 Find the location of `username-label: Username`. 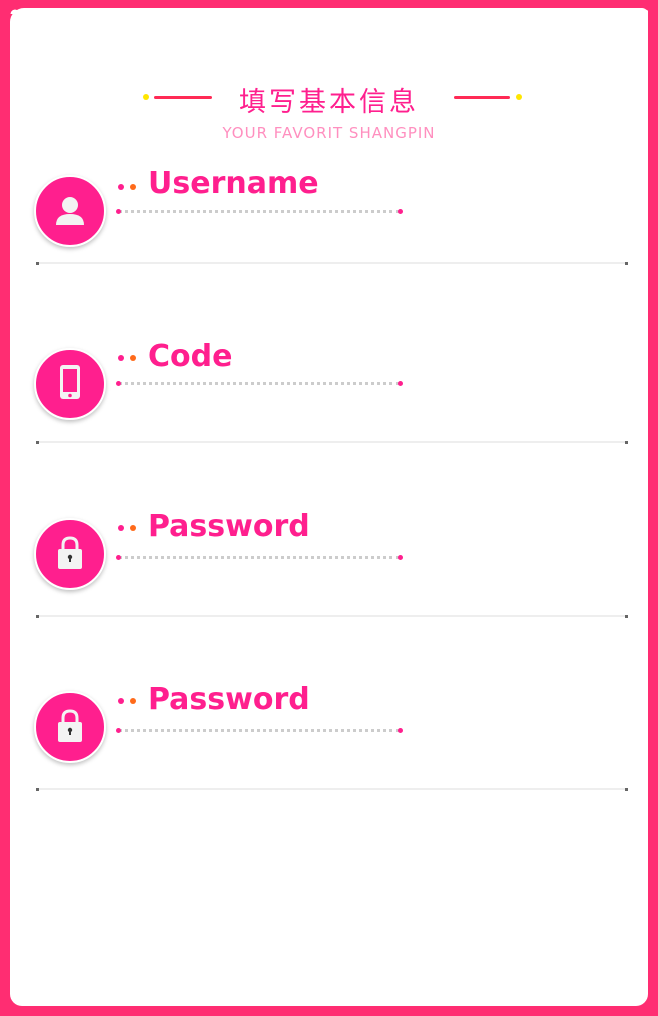

username-label: Username is located at coordinates (233, 183).